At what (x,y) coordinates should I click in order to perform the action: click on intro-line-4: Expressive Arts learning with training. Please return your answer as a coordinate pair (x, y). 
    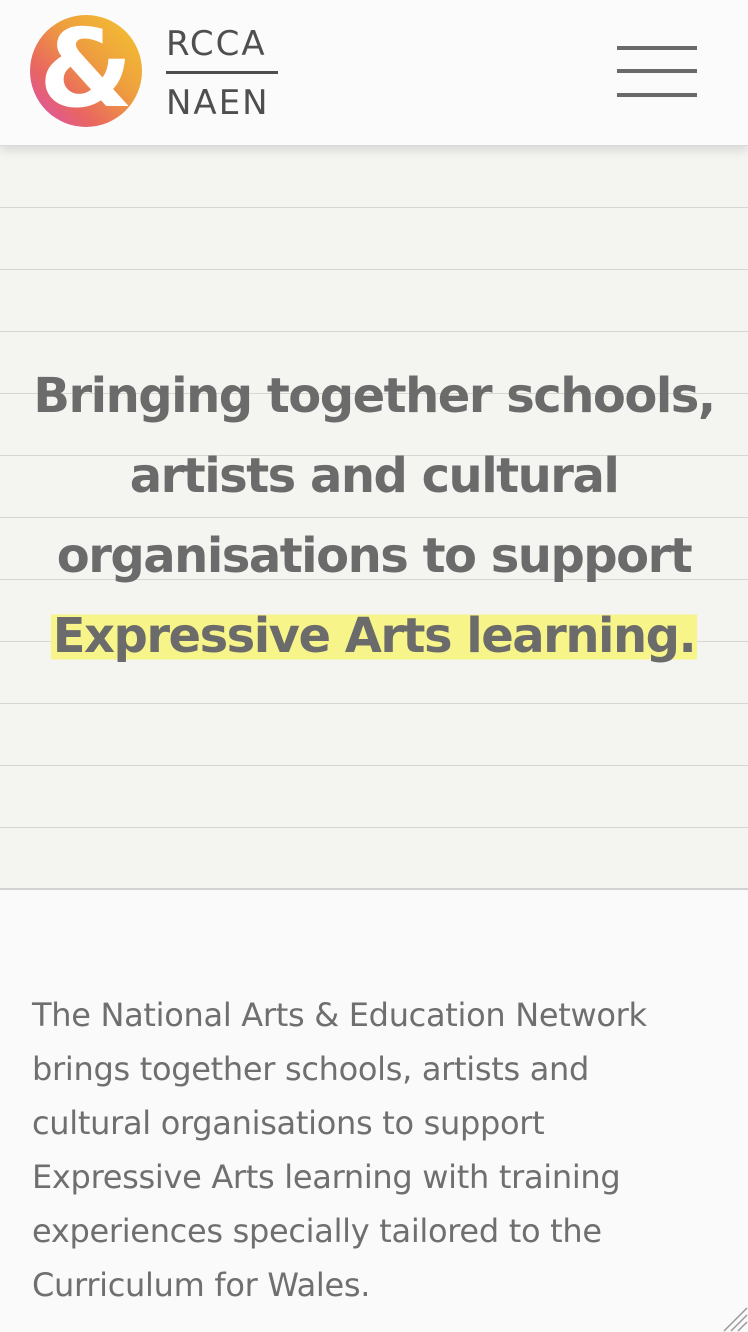
    Looking at the image, I should click on (326, 1177).